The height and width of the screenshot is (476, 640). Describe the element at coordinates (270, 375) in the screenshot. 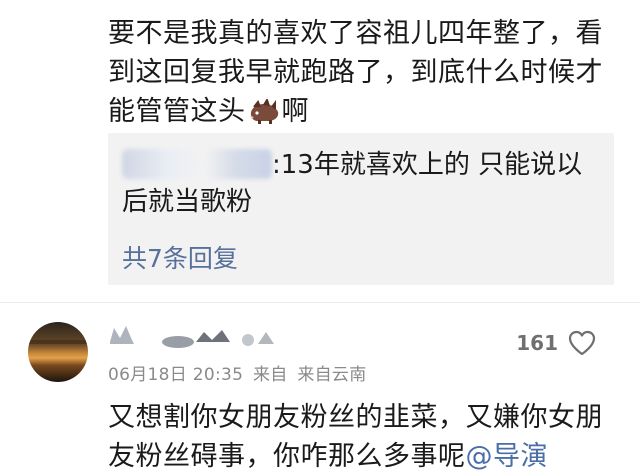

I see `source-prefix: 来自` at that location.